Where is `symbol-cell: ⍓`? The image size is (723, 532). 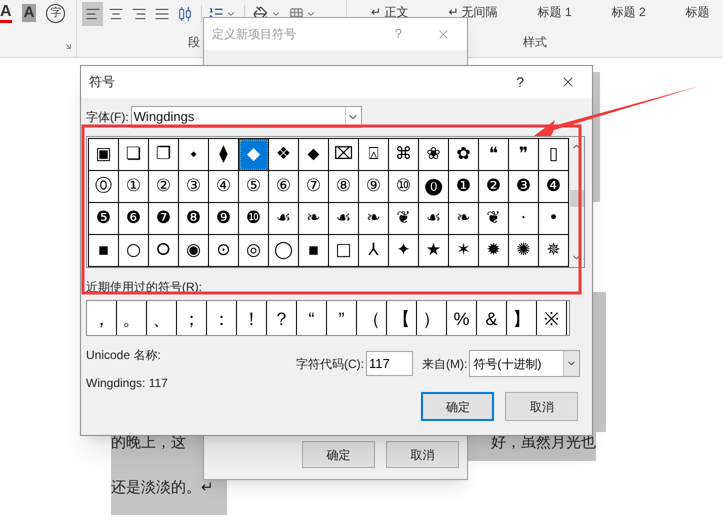
symbol-cell: ⍓ is located at coordinates (374, 155).